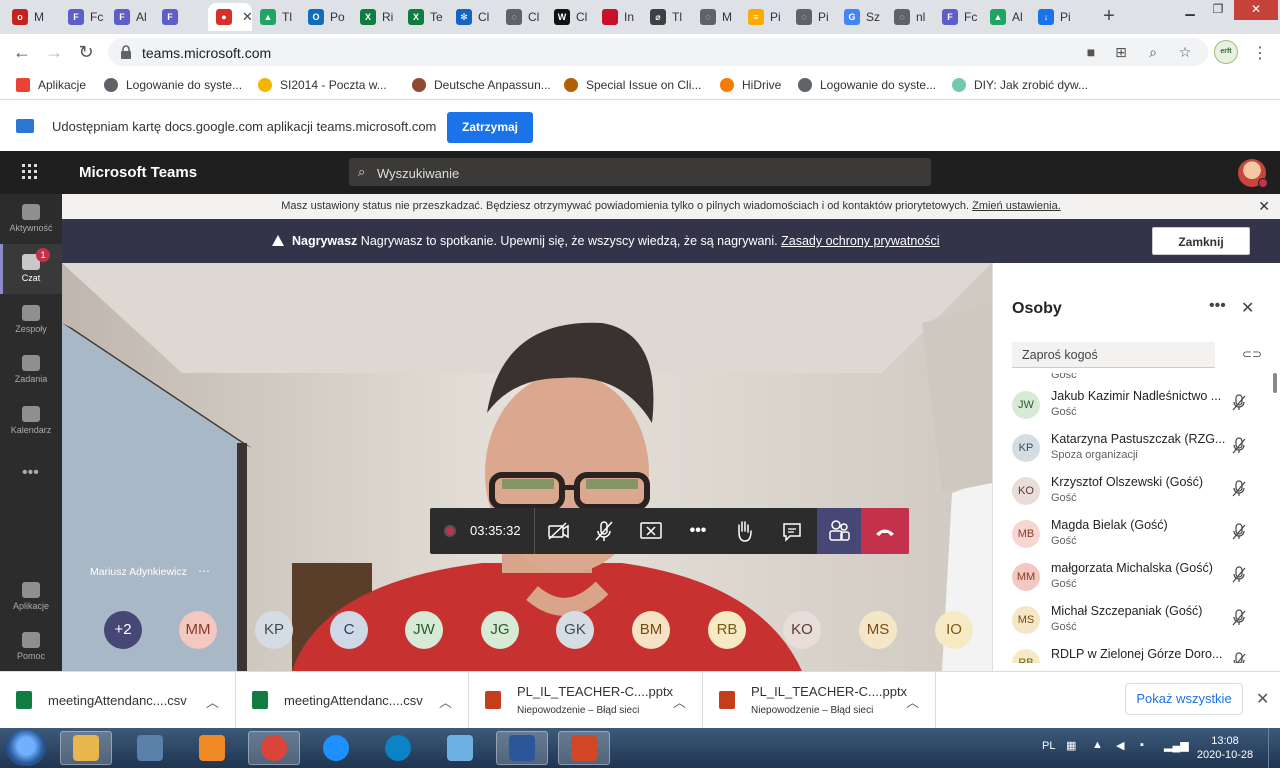  I want to click on new-tab-button: +, so click(1109, 17).